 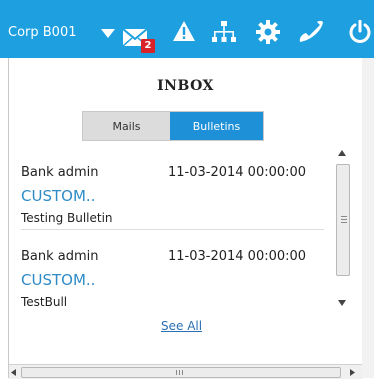 I want to click on item-body: Testing Bulletin, so click(x=67, y=218).